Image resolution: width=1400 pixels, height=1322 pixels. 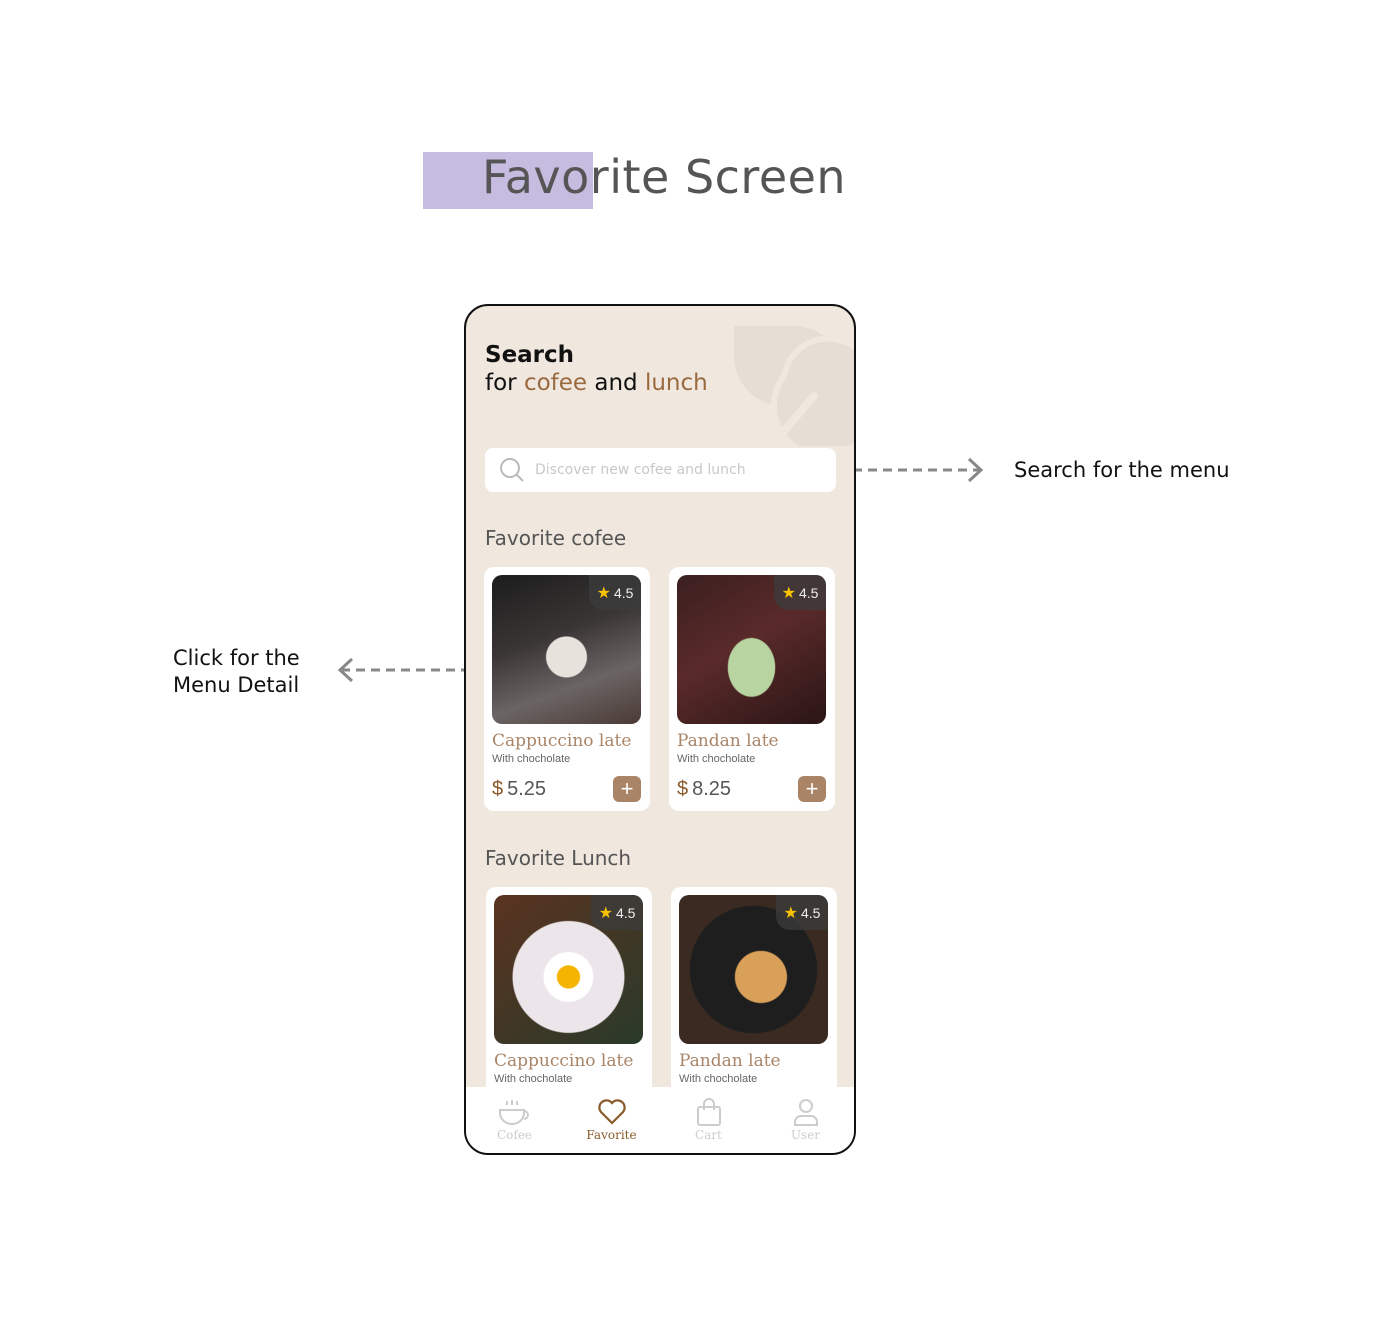 I want to click on price-value: 8.25, so click(x=712, y=789).